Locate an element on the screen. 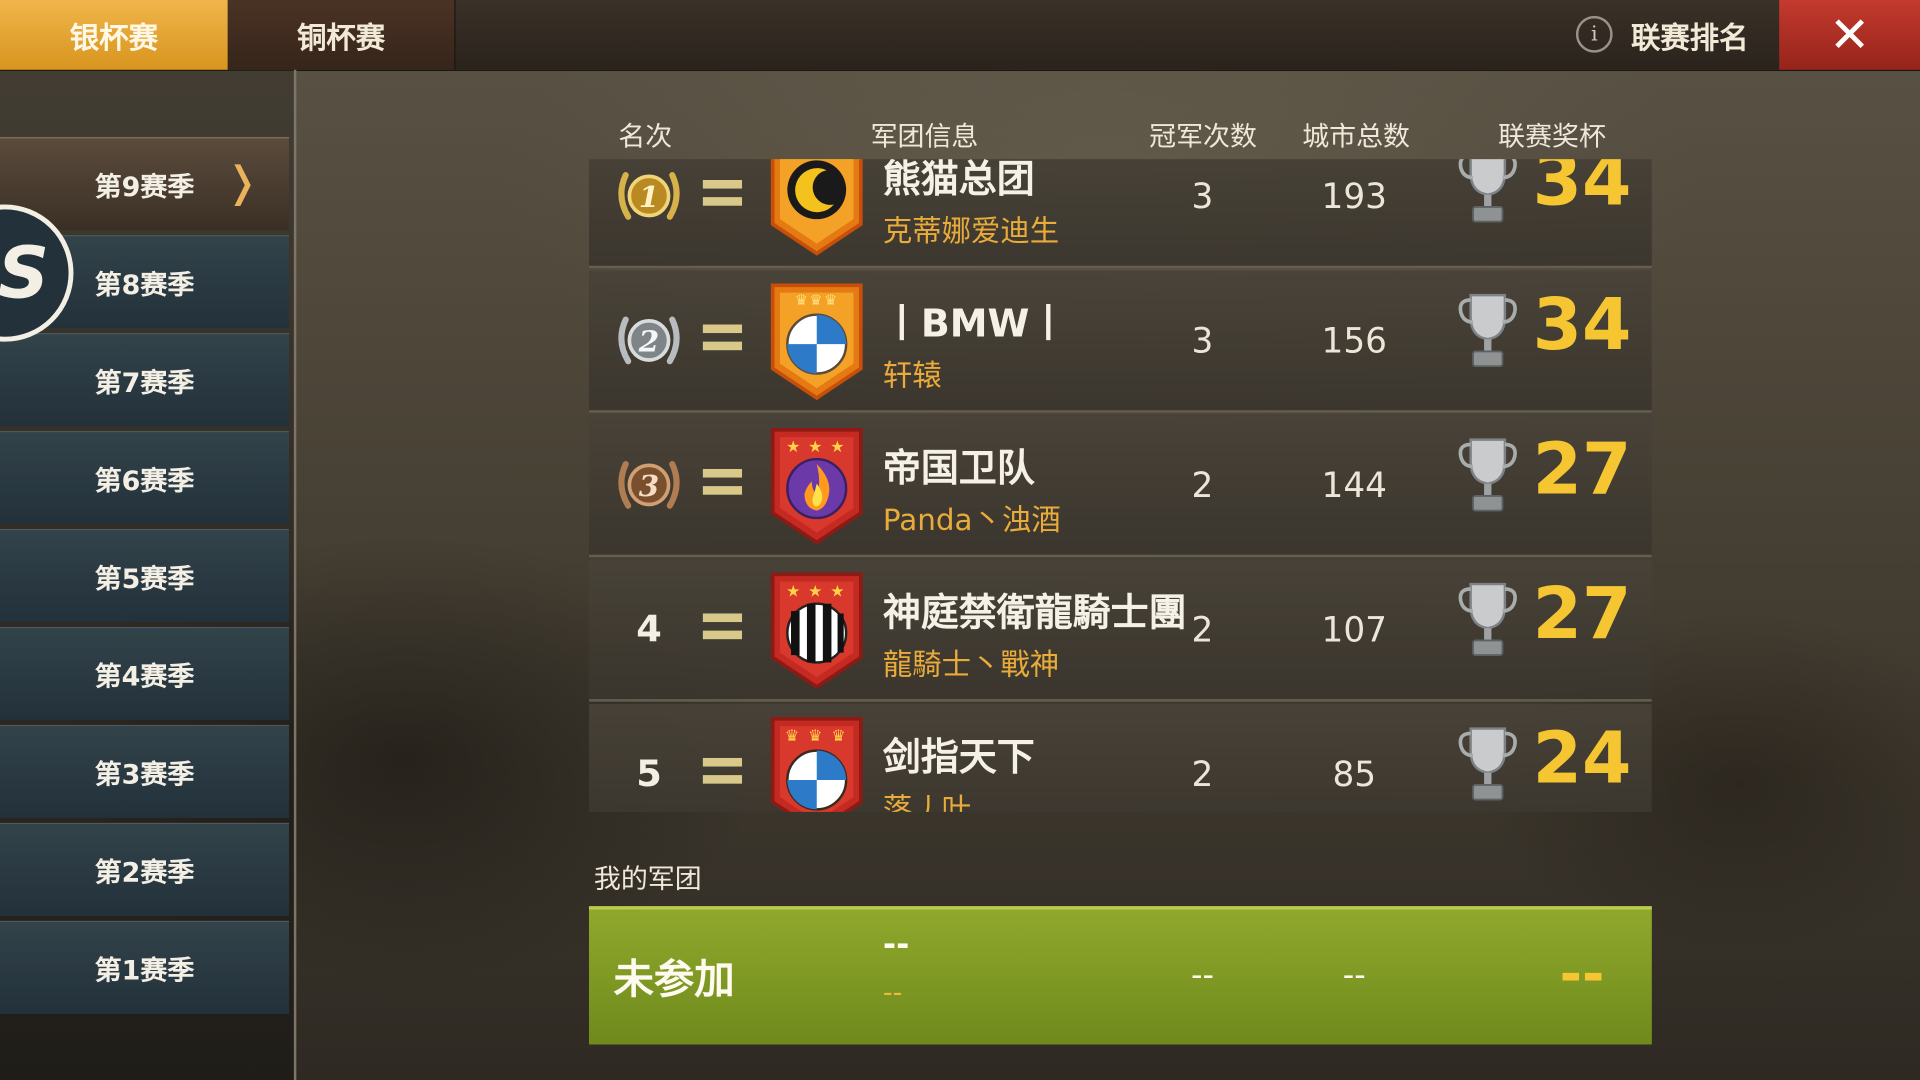 The height and width of the screenshot is (1080, 1920). guild-leader: Panda丶浊酒 is located at coordinates (971, 520).